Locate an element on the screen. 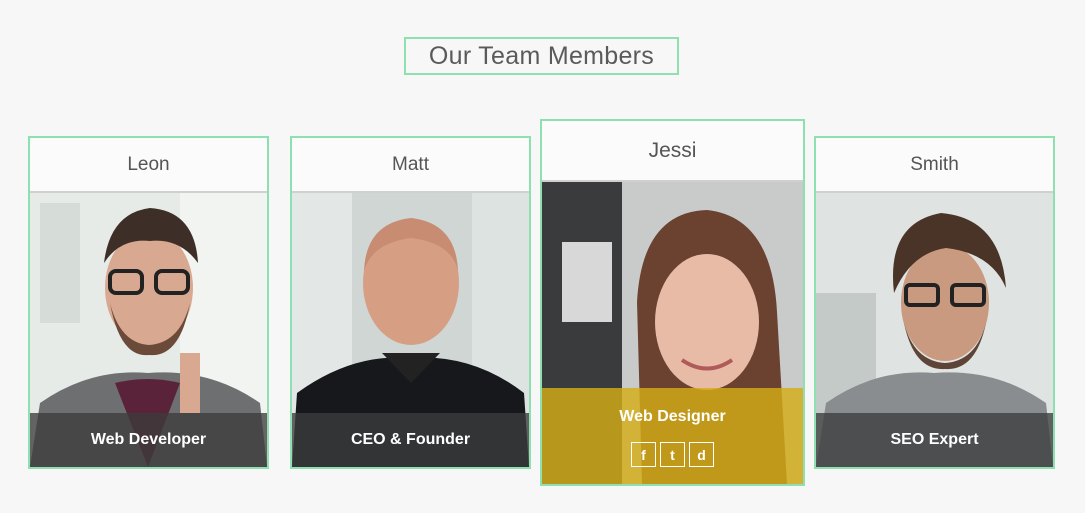 This screenshot has height=513, width=1085. member-role: Web Designer is located at coordinates (672, 416).